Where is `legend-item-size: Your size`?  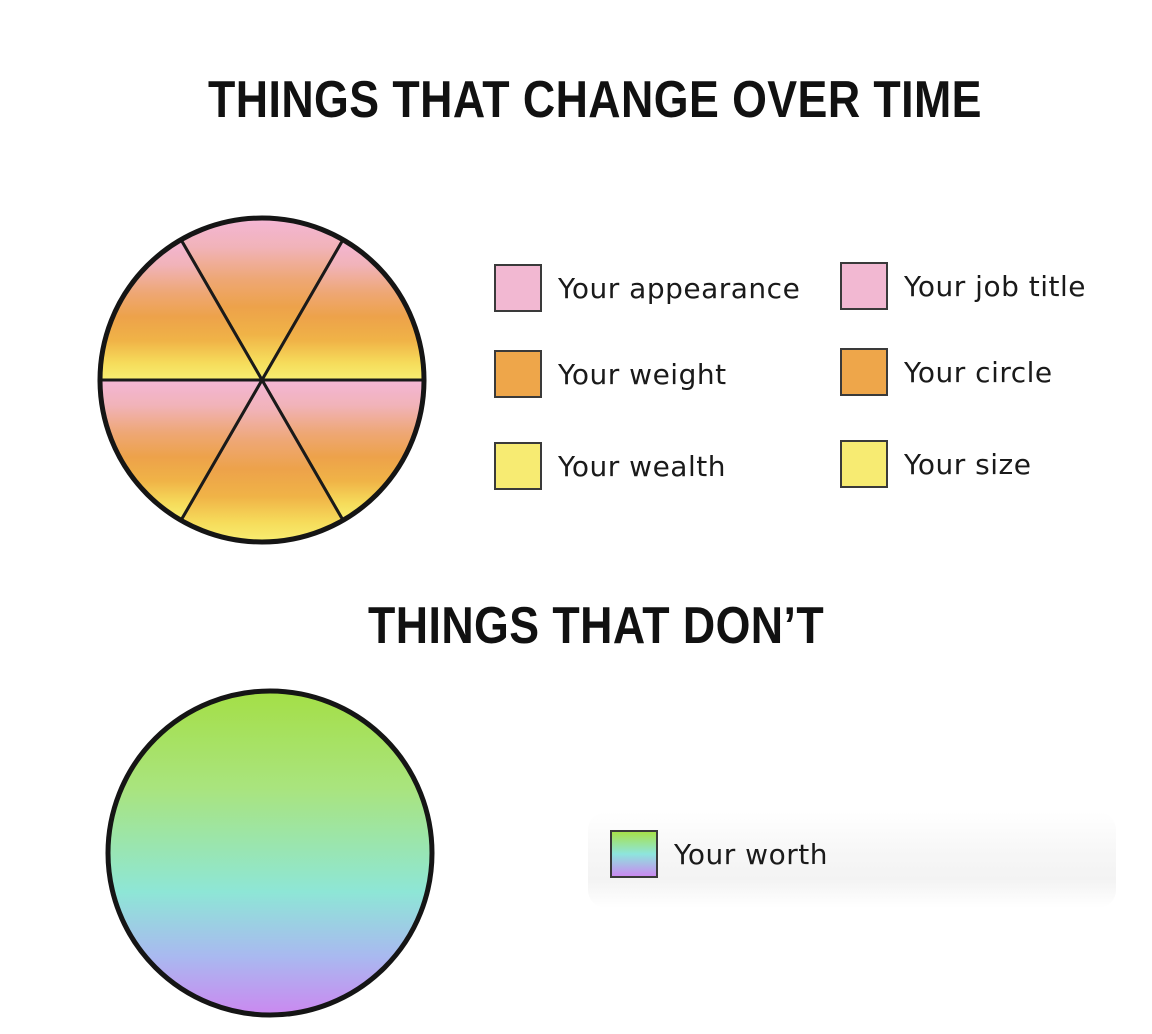 legend-item-size: Your size is located at coordinates (935, 464).